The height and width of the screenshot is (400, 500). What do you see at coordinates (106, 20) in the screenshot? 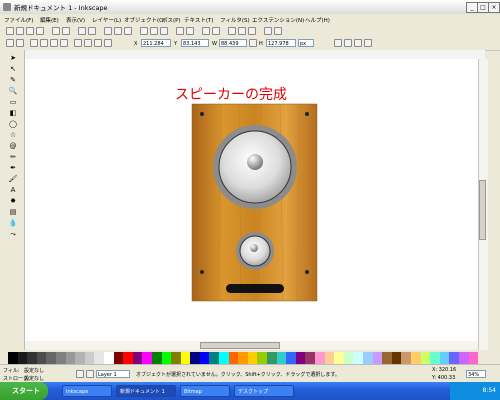
I see `menu-layer: レイヤー(L)` at bounding box center [106, 20].